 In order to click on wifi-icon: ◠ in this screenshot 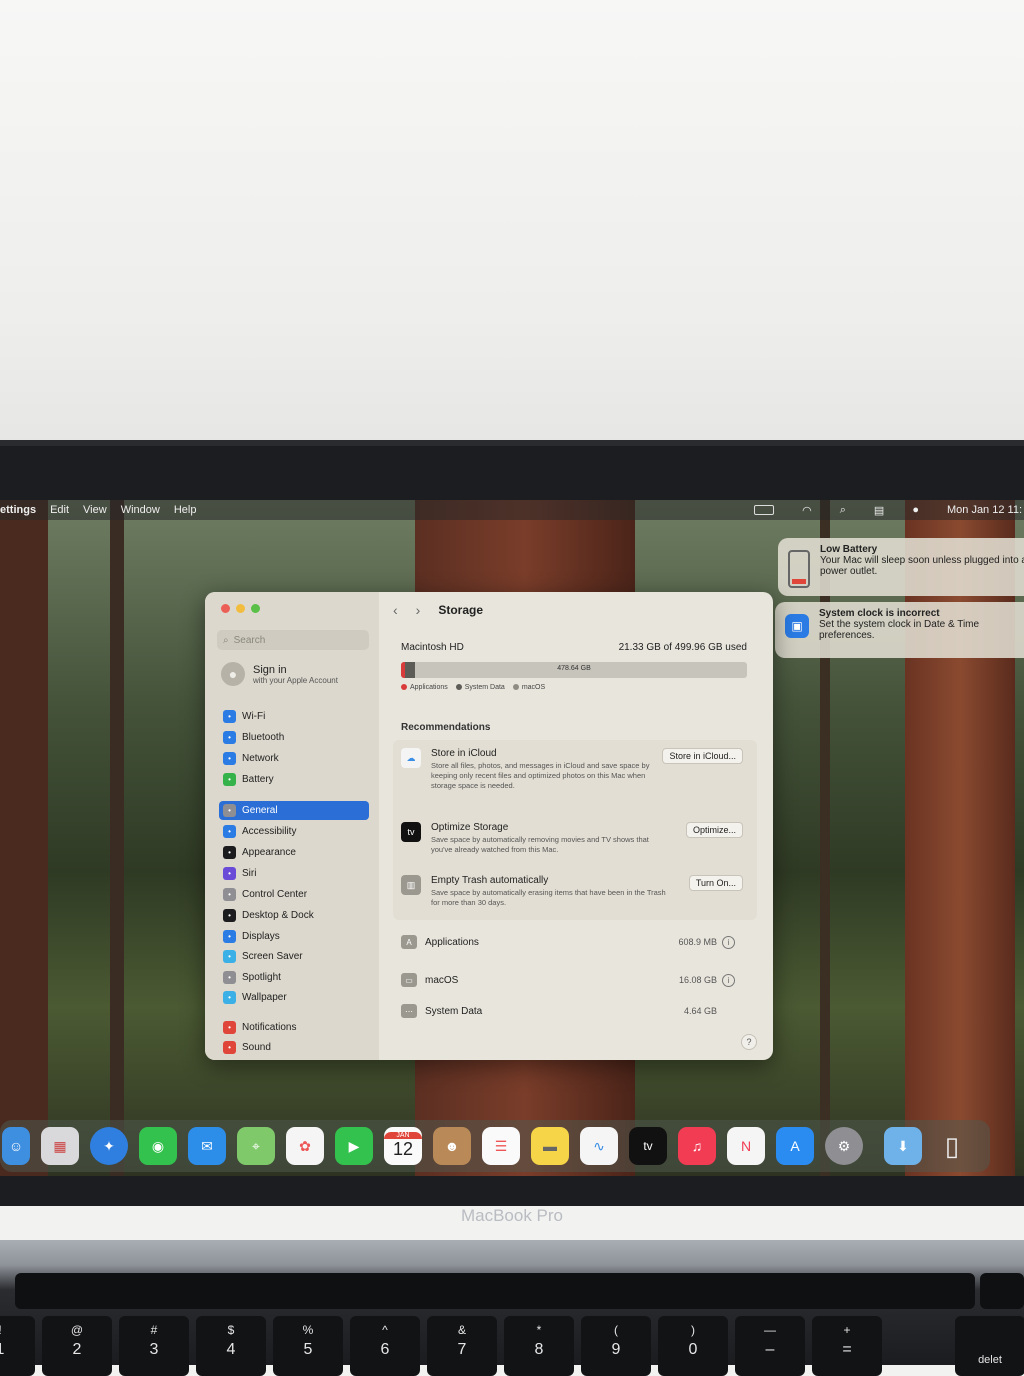, I will do `click(807, 510)`.